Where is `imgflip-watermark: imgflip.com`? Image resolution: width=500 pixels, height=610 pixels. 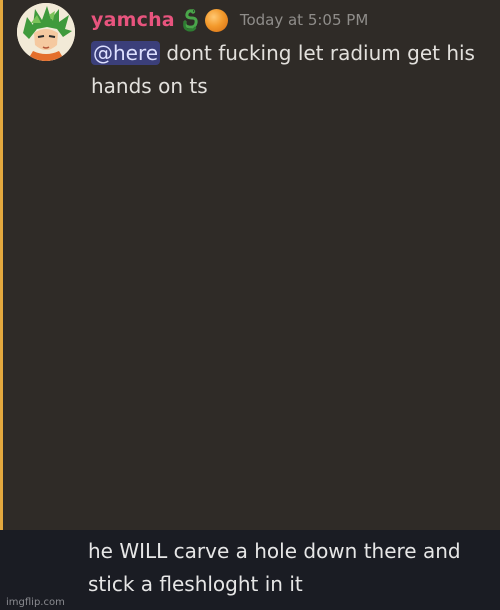 imgflip-watermark: imgflip.com is located at coordinates (35, 602).